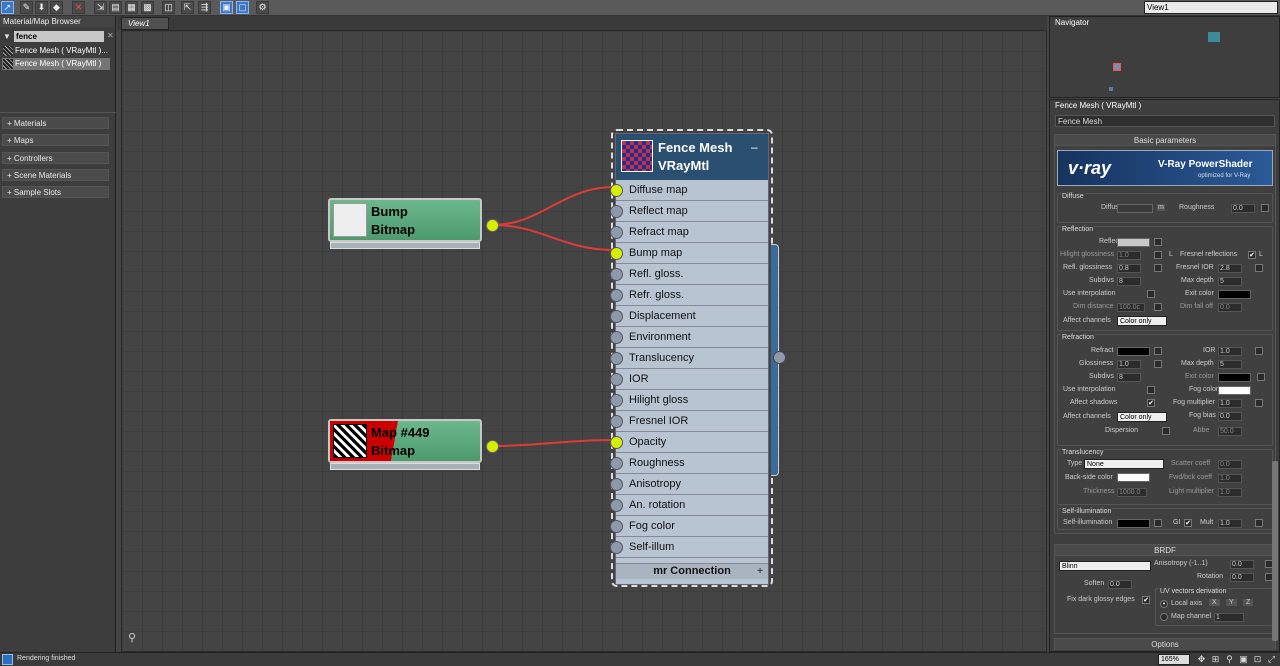 The height and width of the screenshot is (666, 1280). I want to click on category-sample-slots: + Sample Slots, so click(55, 192).